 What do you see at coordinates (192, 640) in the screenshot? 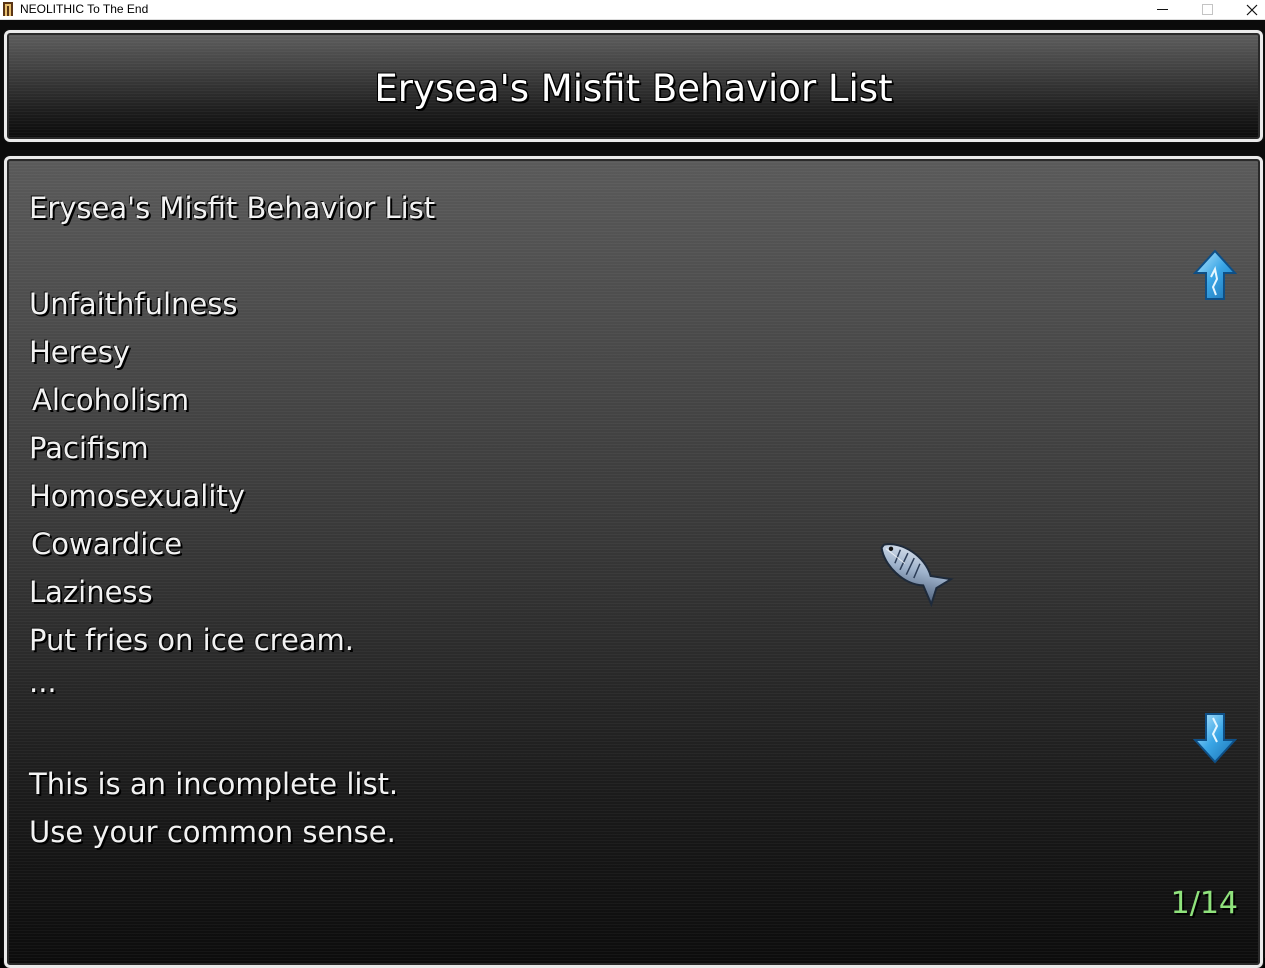
I see `list-item: Put fries on ice cream.` at bounding box center [192, 640].